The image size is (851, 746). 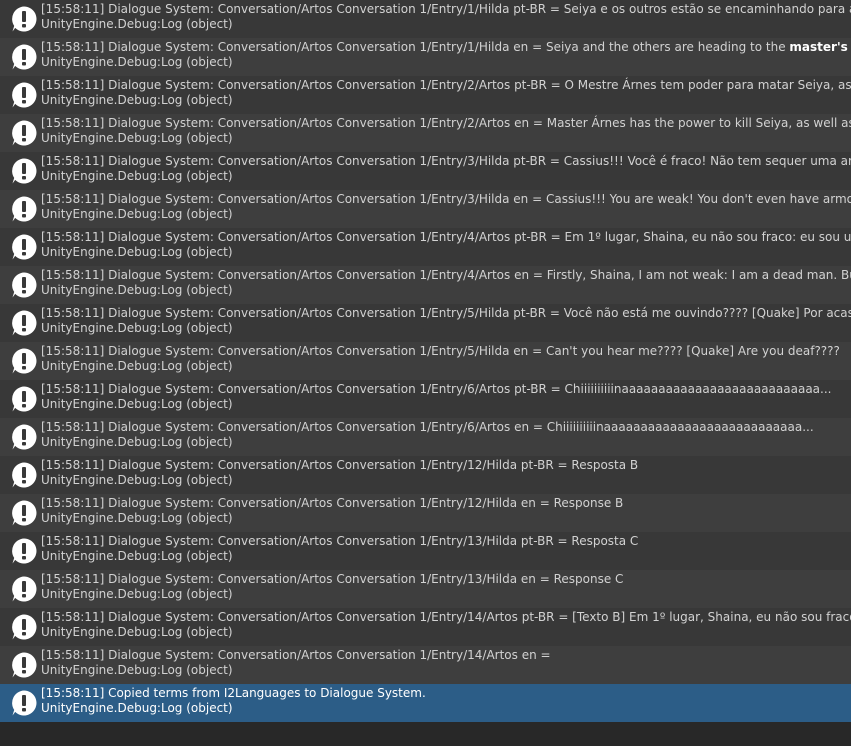 I want to click on log-message-bold-text: master's room, so click(x=820, y=47).